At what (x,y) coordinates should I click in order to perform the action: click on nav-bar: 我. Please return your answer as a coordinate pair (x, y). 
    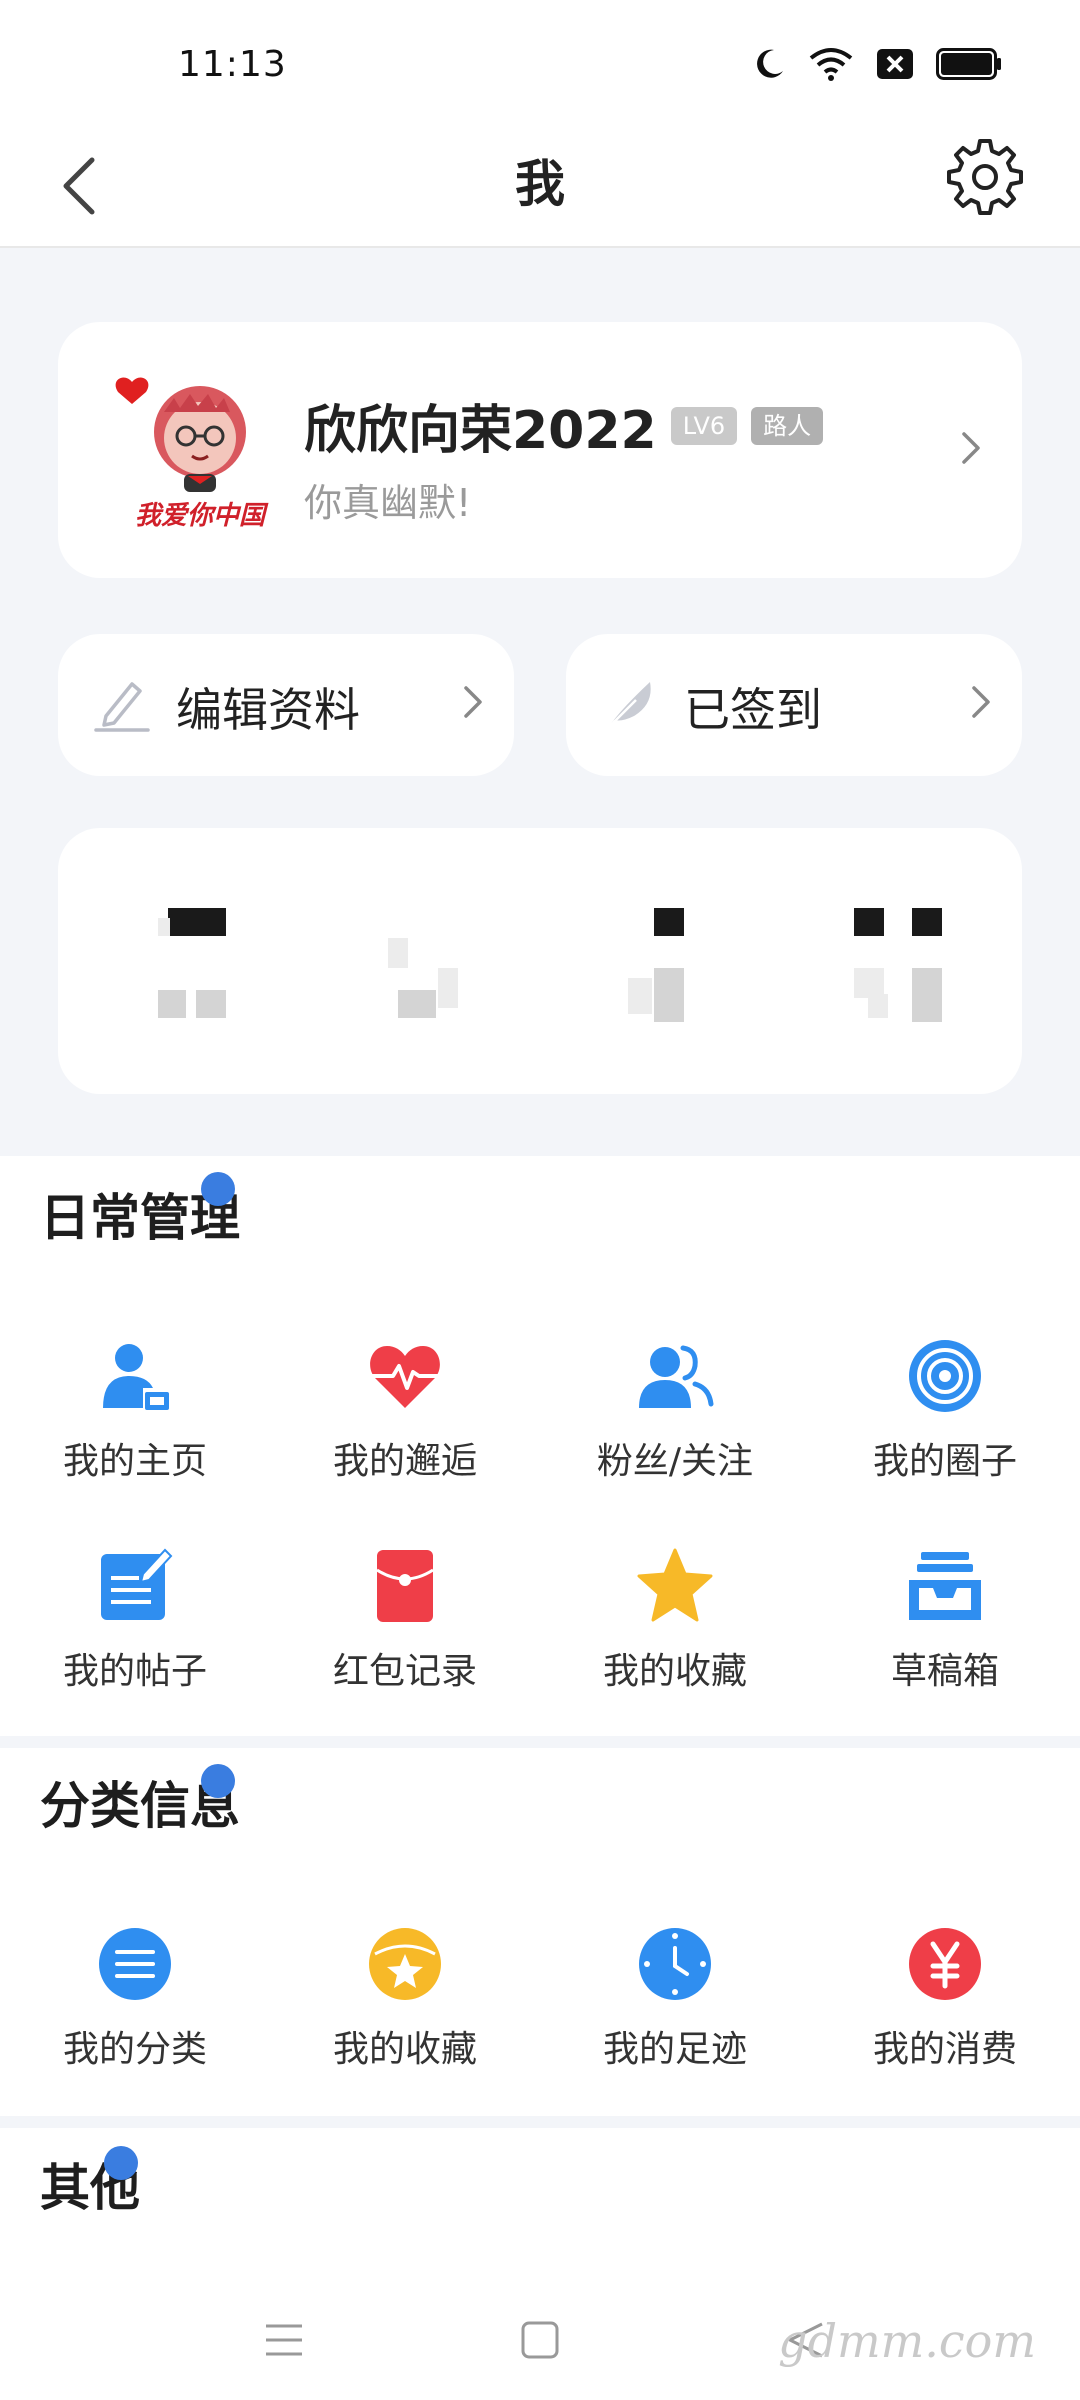
    Looking at the image, I should click on (540, 184).